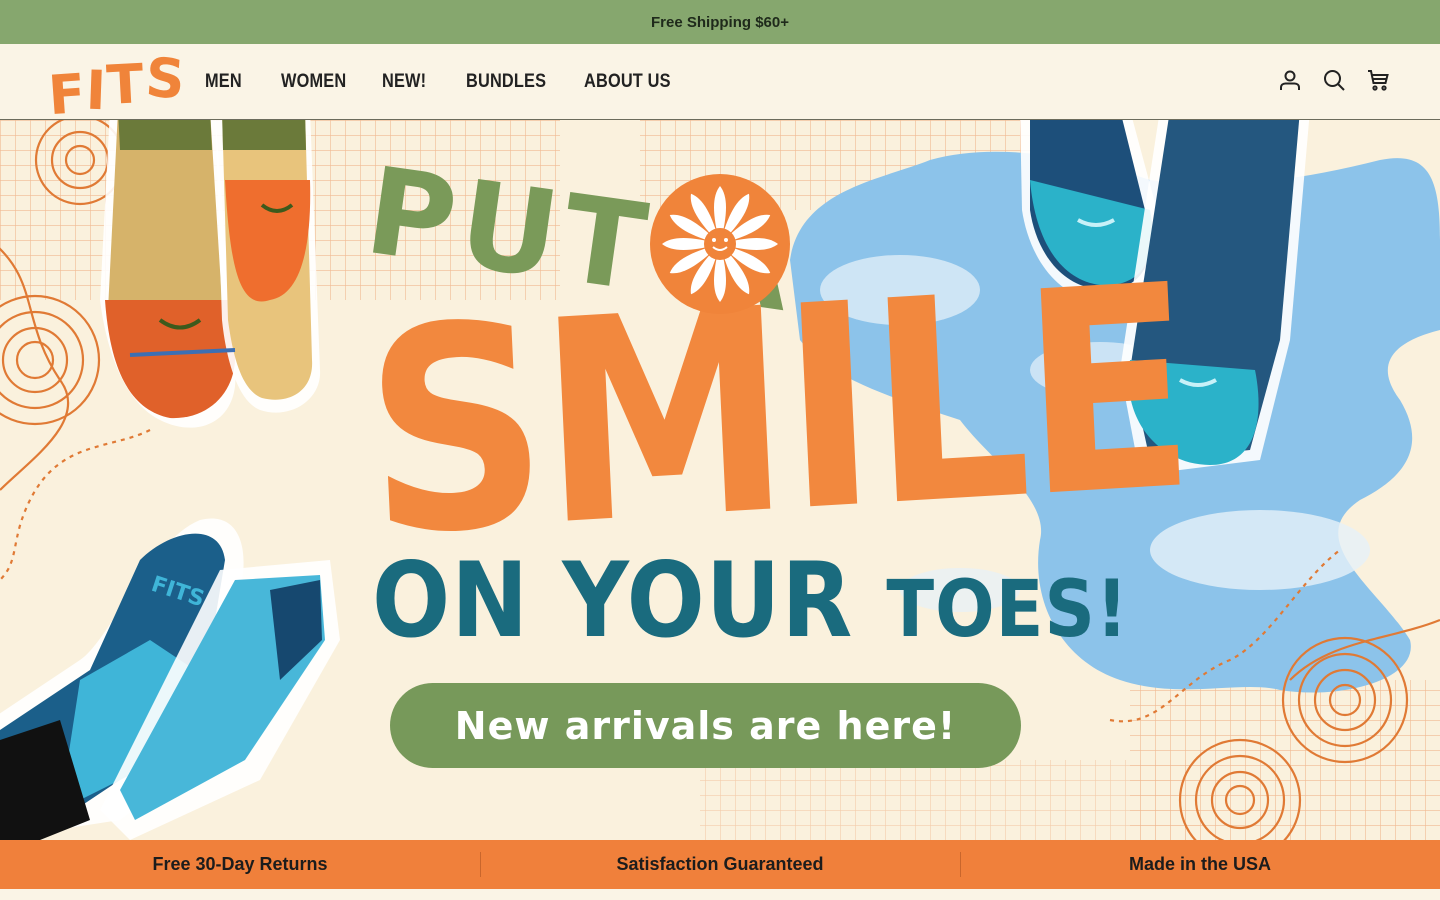 This screenshot has width=1440, height=900. Describe the element at coordinates (627, 82) in the screenshot. I see `nav-about-us: ABOUT US` at that location.